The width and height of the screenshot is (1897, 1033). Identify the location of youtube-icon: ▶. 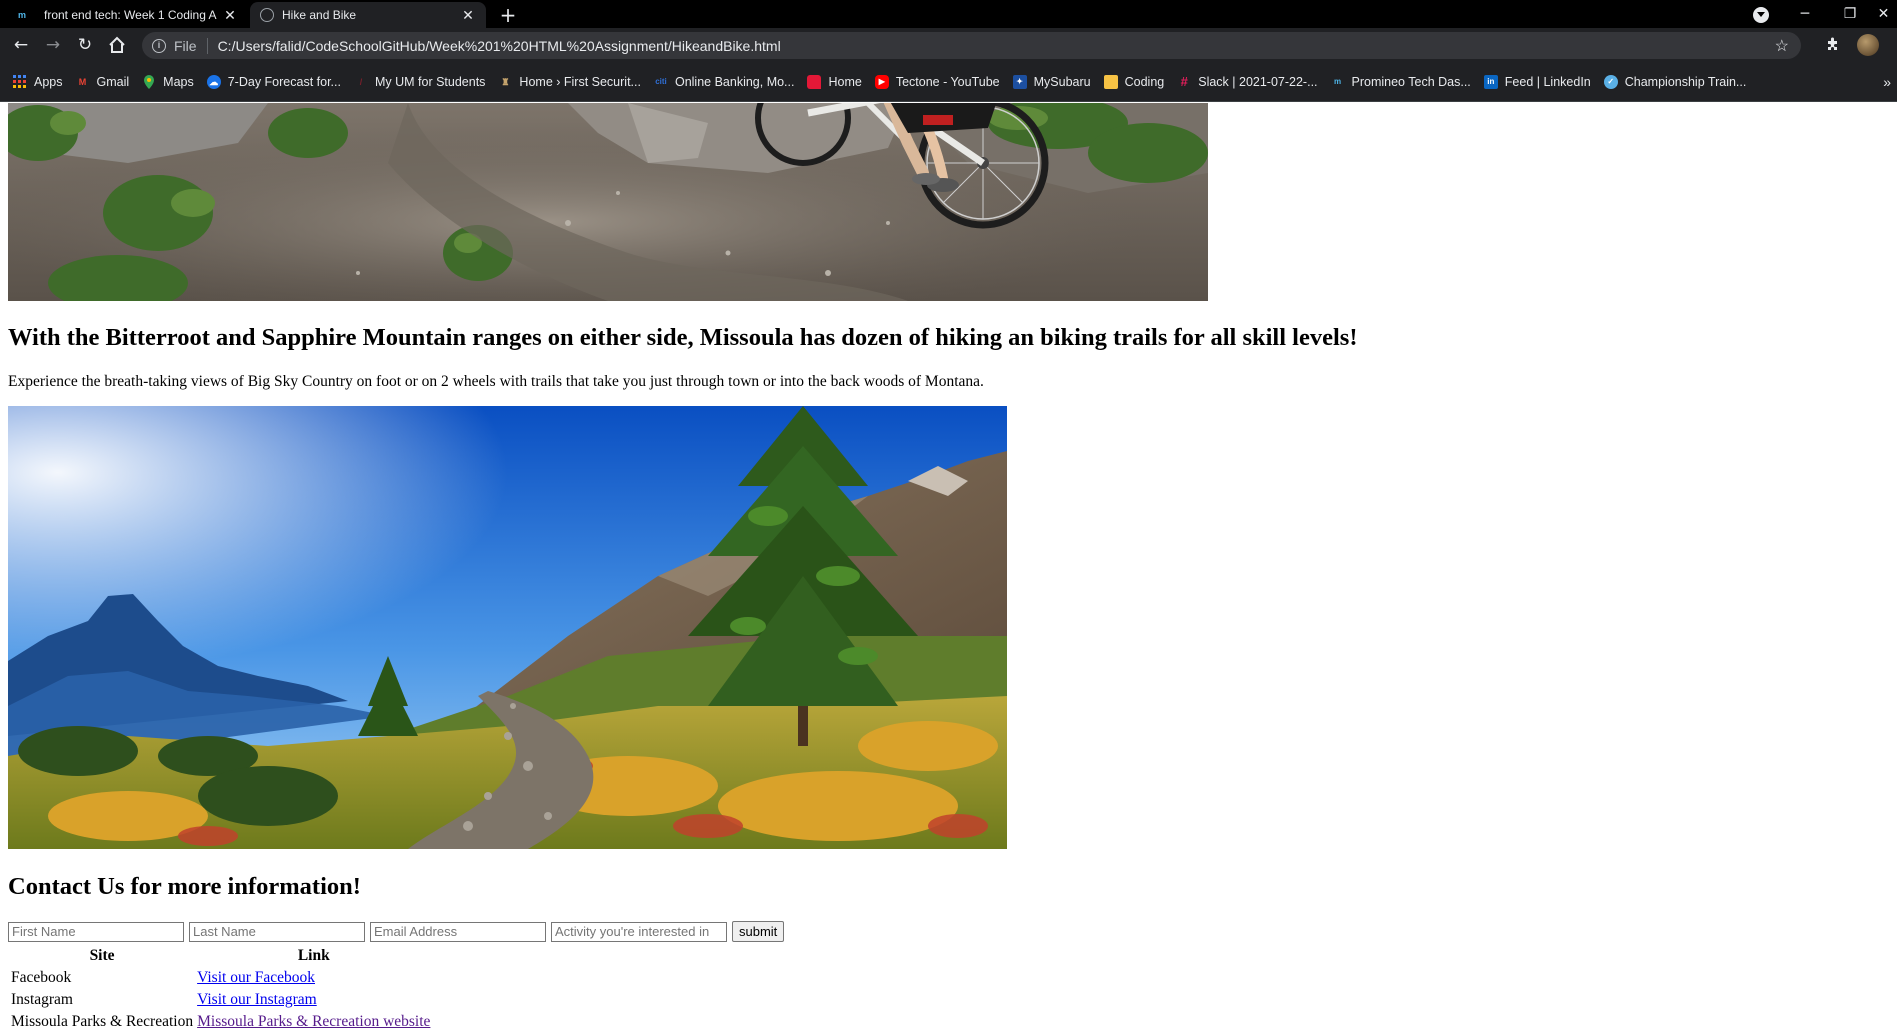
(881, 81).